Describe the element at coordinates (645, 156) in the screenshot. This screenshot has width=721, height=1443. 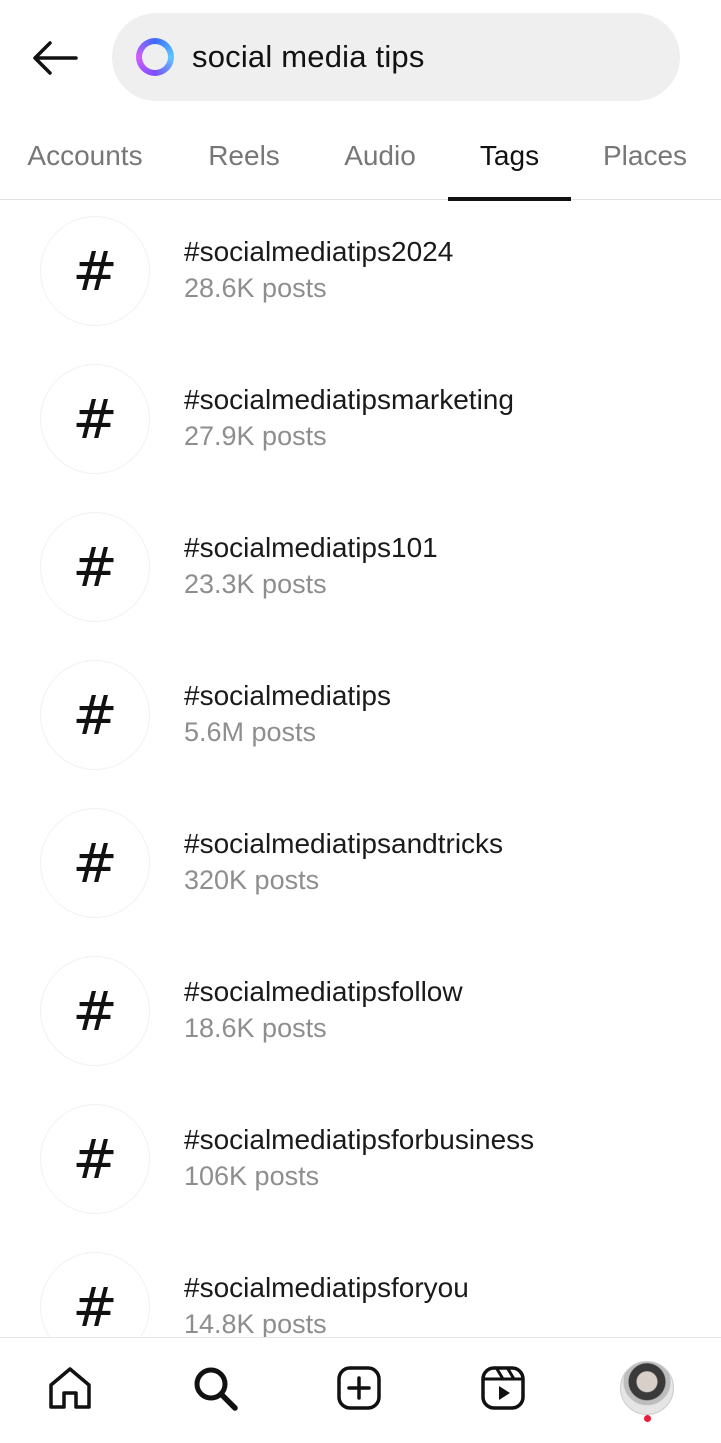
I see `tab-places: Places` at that location.